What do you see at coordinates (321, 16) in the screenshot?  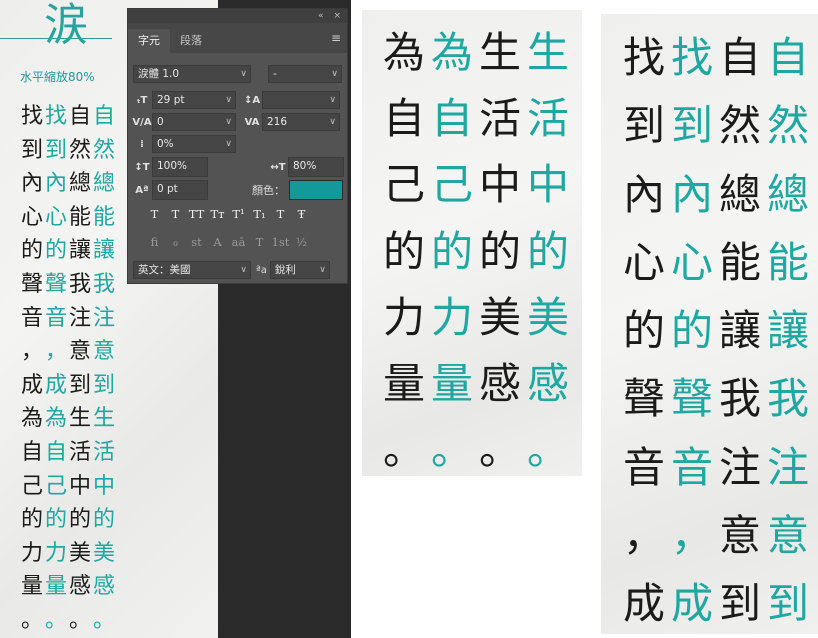 I see `collapse-icon: «` at bounding box center [321, 16].